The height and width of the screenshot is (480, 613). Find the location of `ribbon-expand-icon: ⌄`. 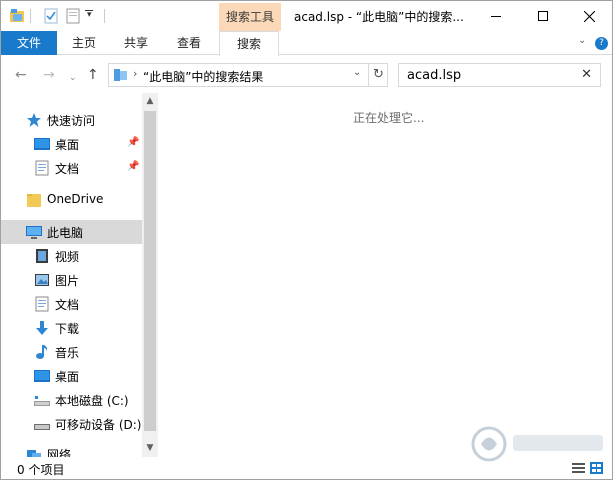

ribbon-expand-icon: ⌄ is located at coordinates (582, 40).